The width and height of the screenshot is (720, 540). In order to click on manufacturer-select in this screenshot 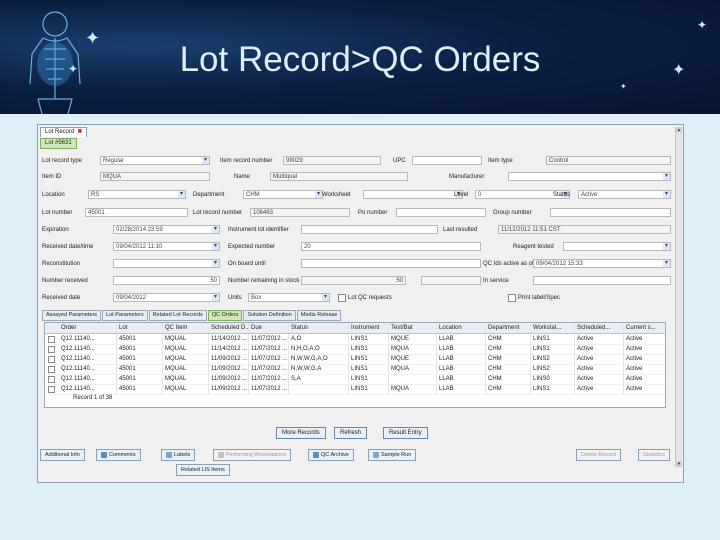, I will do `click(589, 176)`.